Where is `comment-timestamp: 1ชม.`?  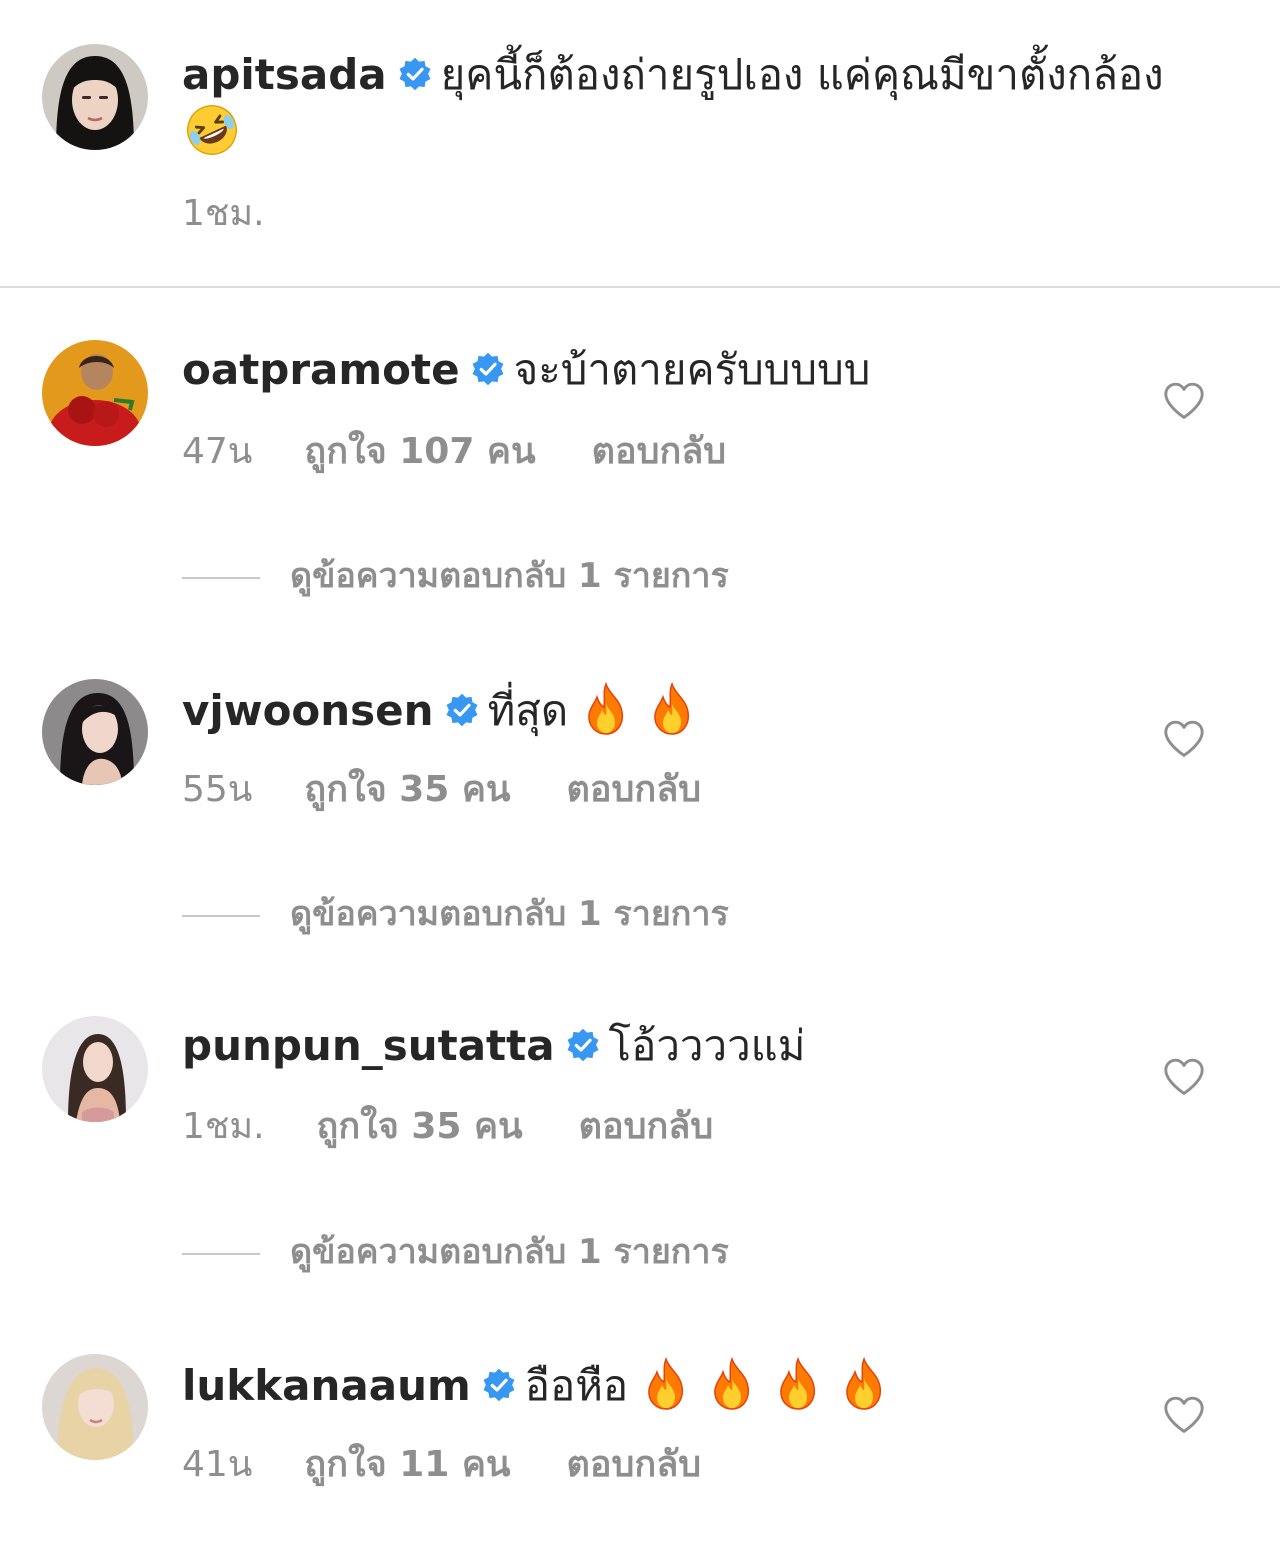 comment-timestamp: 1ชม. is located at coordinates (223, 1126).